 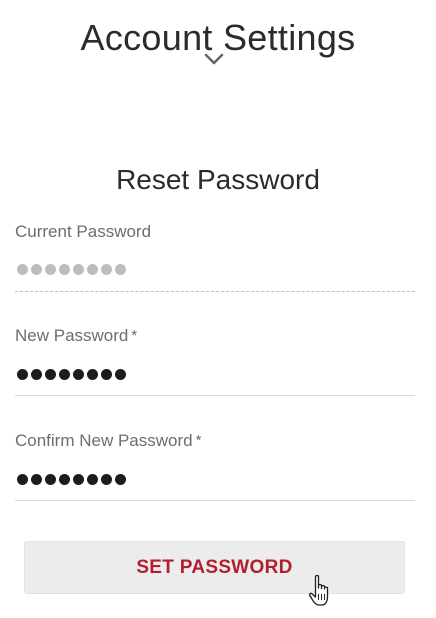 I want to click on current-password-label: Current Password, so click(x=83, y=231).